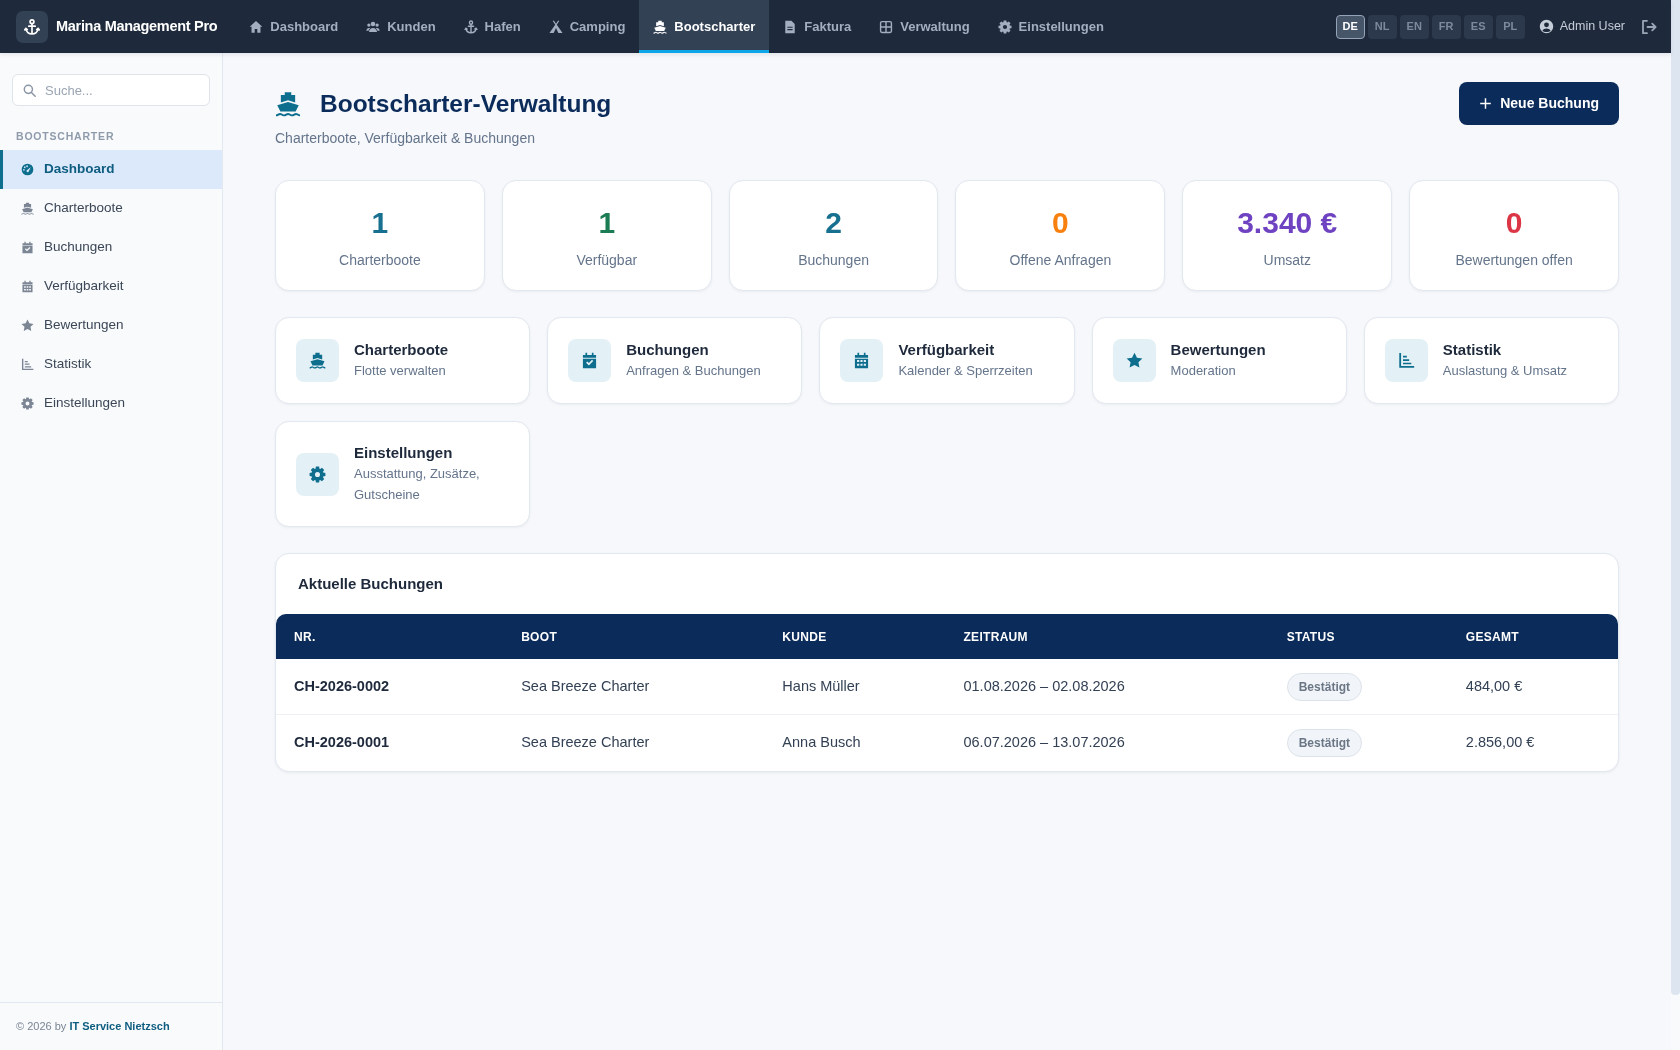  I want to click on house-icon, so click(256, 26).